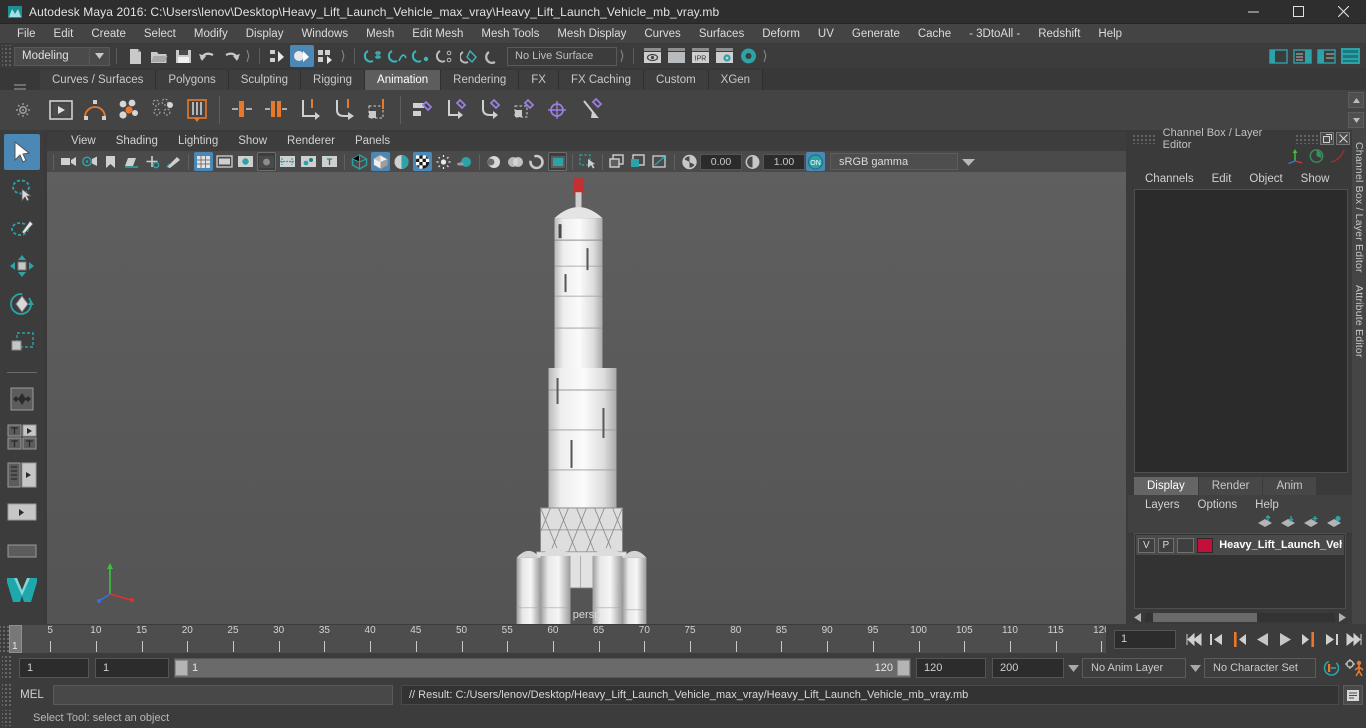 The image size is (1366, 728). I want to click on select-camera-icon, so click(68, 161).